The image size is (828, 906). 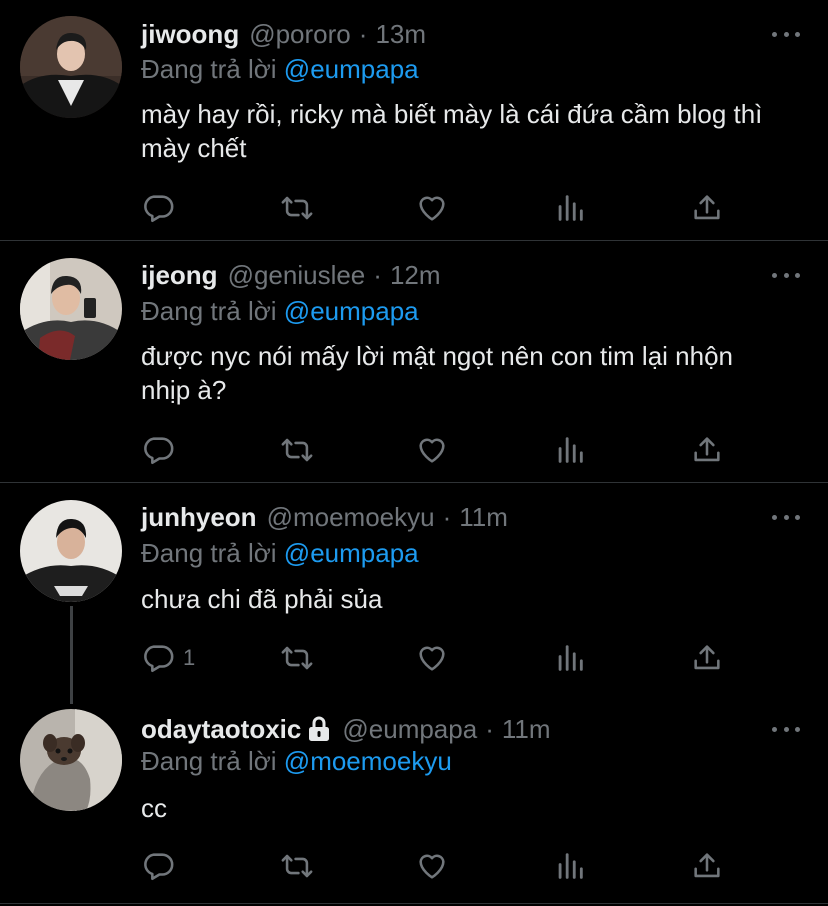 I want to click on mention-link: @moemoekyu, so click(x=368, y=761).